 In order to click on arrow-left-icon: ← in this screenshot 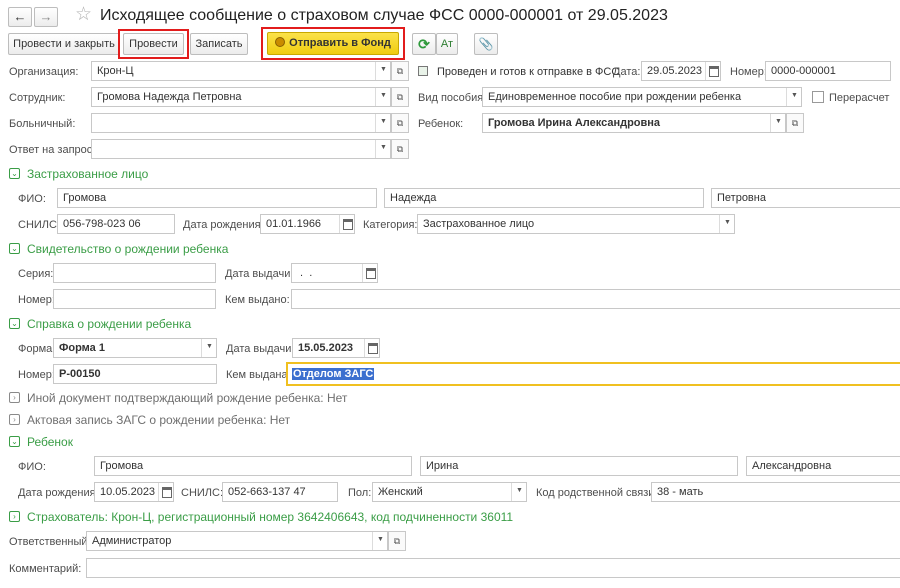, I will do `click(20, 16)`.